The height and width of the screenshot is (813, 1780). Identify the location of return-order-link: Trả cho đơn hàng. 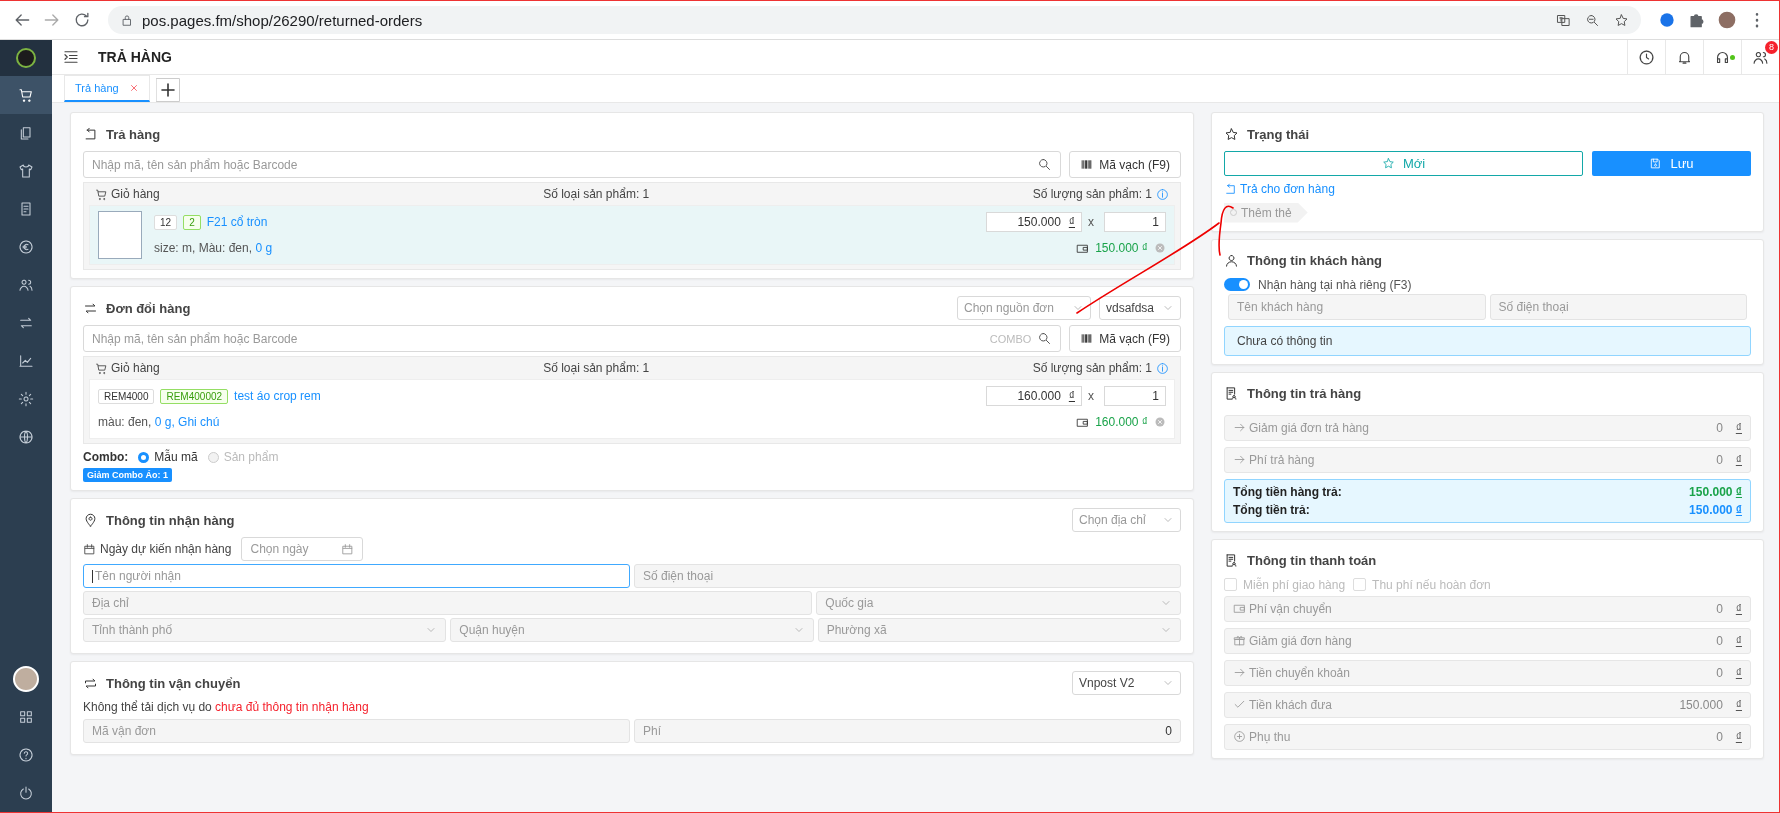
(1279, 189).